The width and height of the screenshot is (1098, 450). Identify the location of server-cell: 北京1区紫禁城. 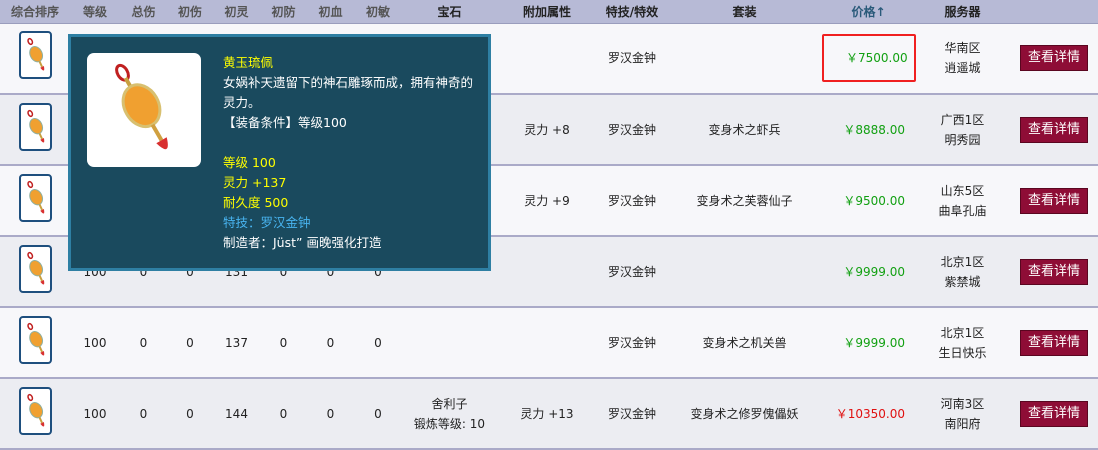
(962, 272).